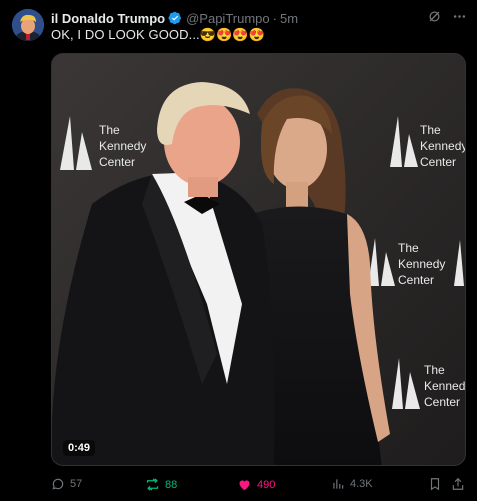  What do you see at coordinates (228, 18) in the screenshot?
I see `author-handle: @PapiTrumpo` at bounding box center [228, 18].